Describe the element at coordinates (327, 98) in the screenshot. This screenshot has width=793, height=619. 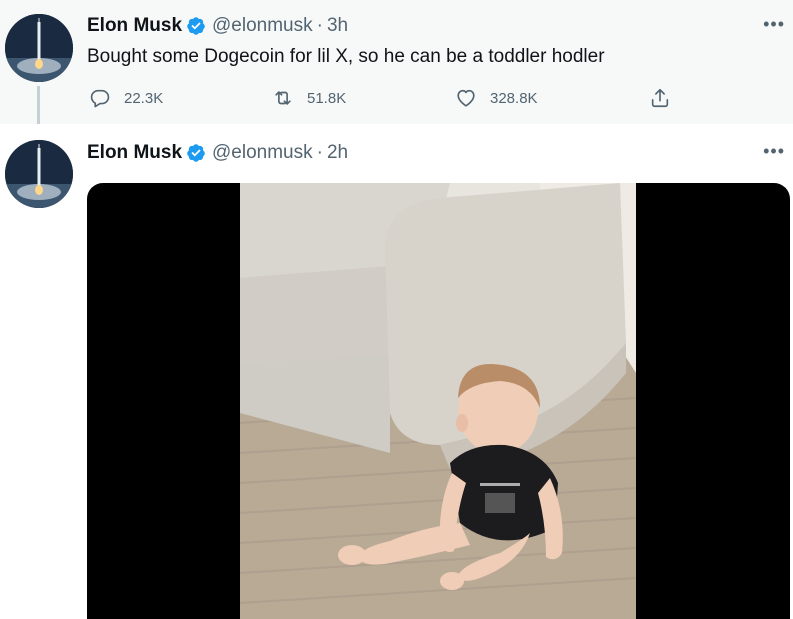
I see `retweet-count: 51.8K` at that location.